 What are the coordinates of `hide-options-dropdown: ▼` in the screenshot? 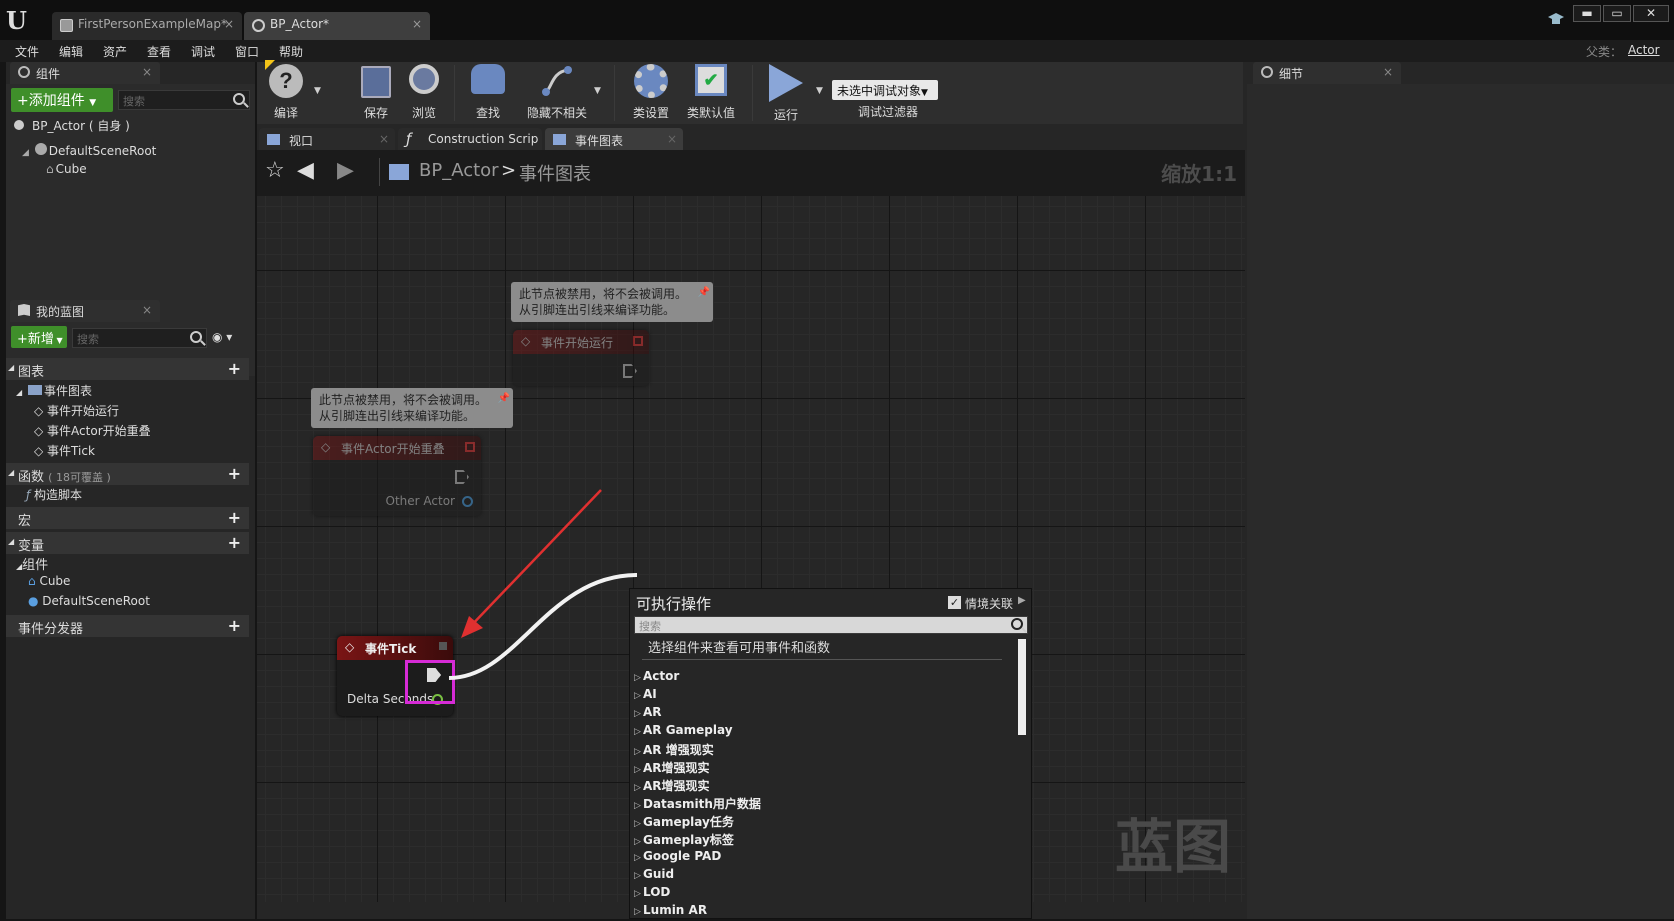 It's located at (597, 91).